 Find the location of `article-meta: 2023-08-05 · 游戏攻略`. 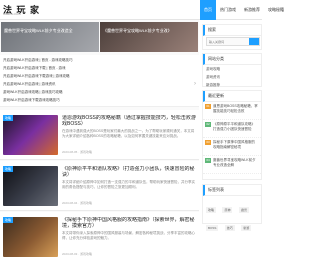

article-meta: 2023-08-05 · 游戏攻略 is located at coordinates (77, 152).